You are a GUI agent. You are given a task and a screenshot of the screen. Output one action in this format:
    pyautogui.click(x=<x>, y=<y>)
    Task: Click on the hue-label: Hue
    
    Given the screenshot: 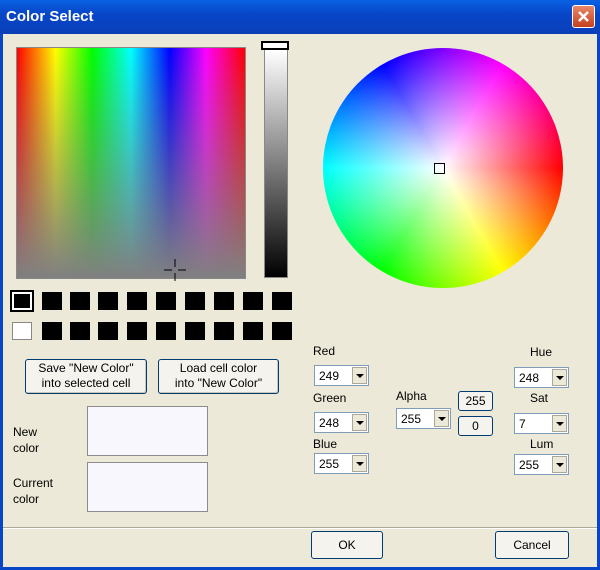 What is the action you would take?
    pyautogui.click(x=541, y=352)
    